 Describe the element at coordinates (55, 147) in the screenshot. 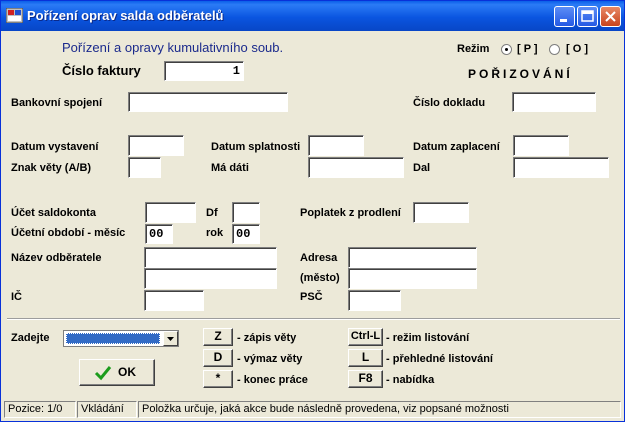

I see `issue-date-label: Datum vystavení` at that location.